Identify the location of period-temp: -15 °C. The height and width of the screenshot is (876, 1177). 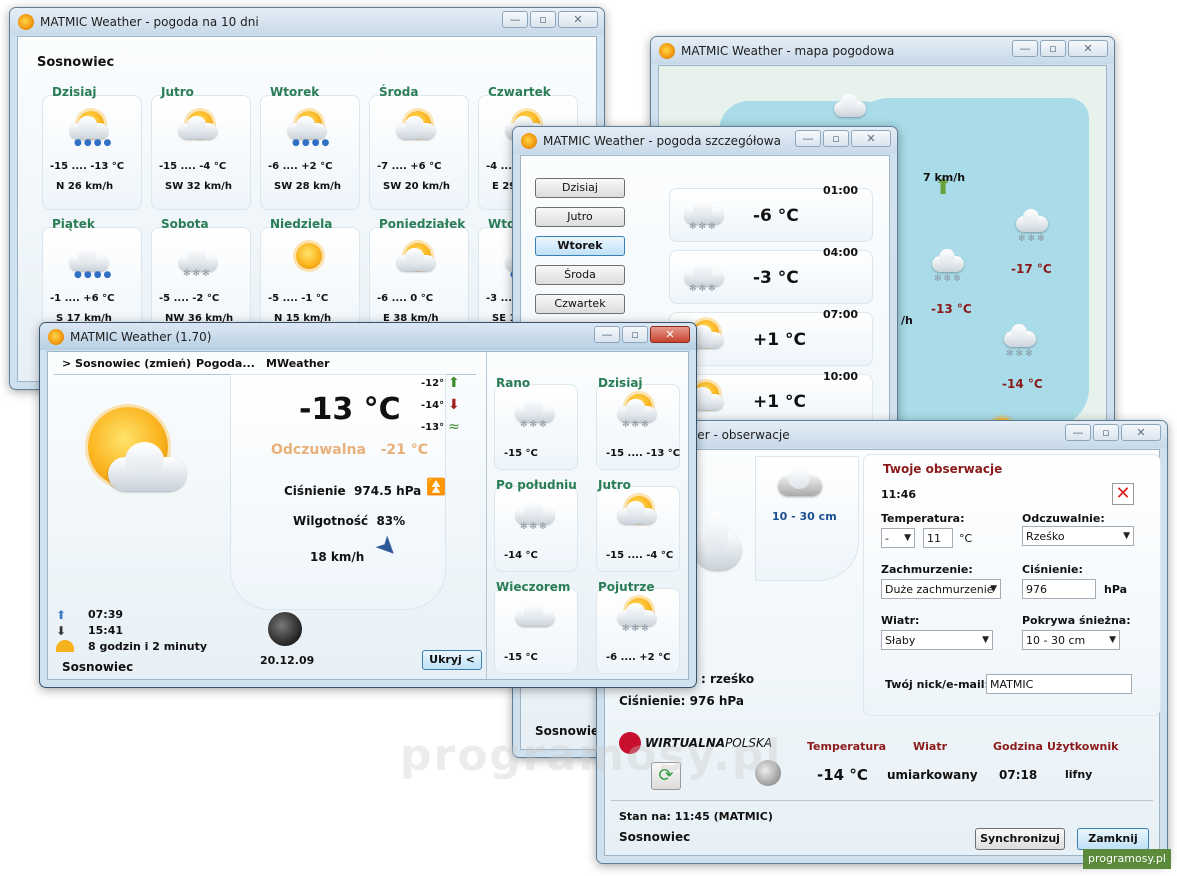
(521, 657).